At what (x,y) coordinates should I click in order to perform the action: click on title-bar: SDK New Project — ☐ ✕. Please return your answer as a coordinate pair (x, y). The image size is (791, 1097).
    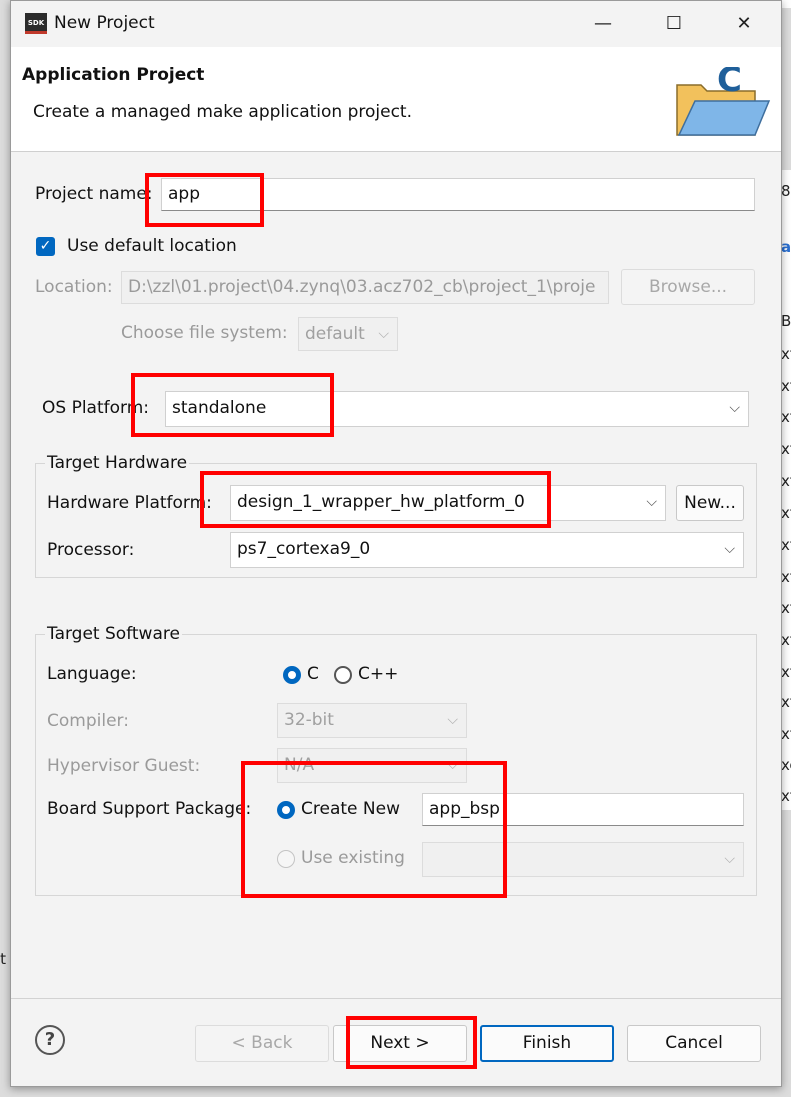
    Looking at the image, I should click on (396, 24).